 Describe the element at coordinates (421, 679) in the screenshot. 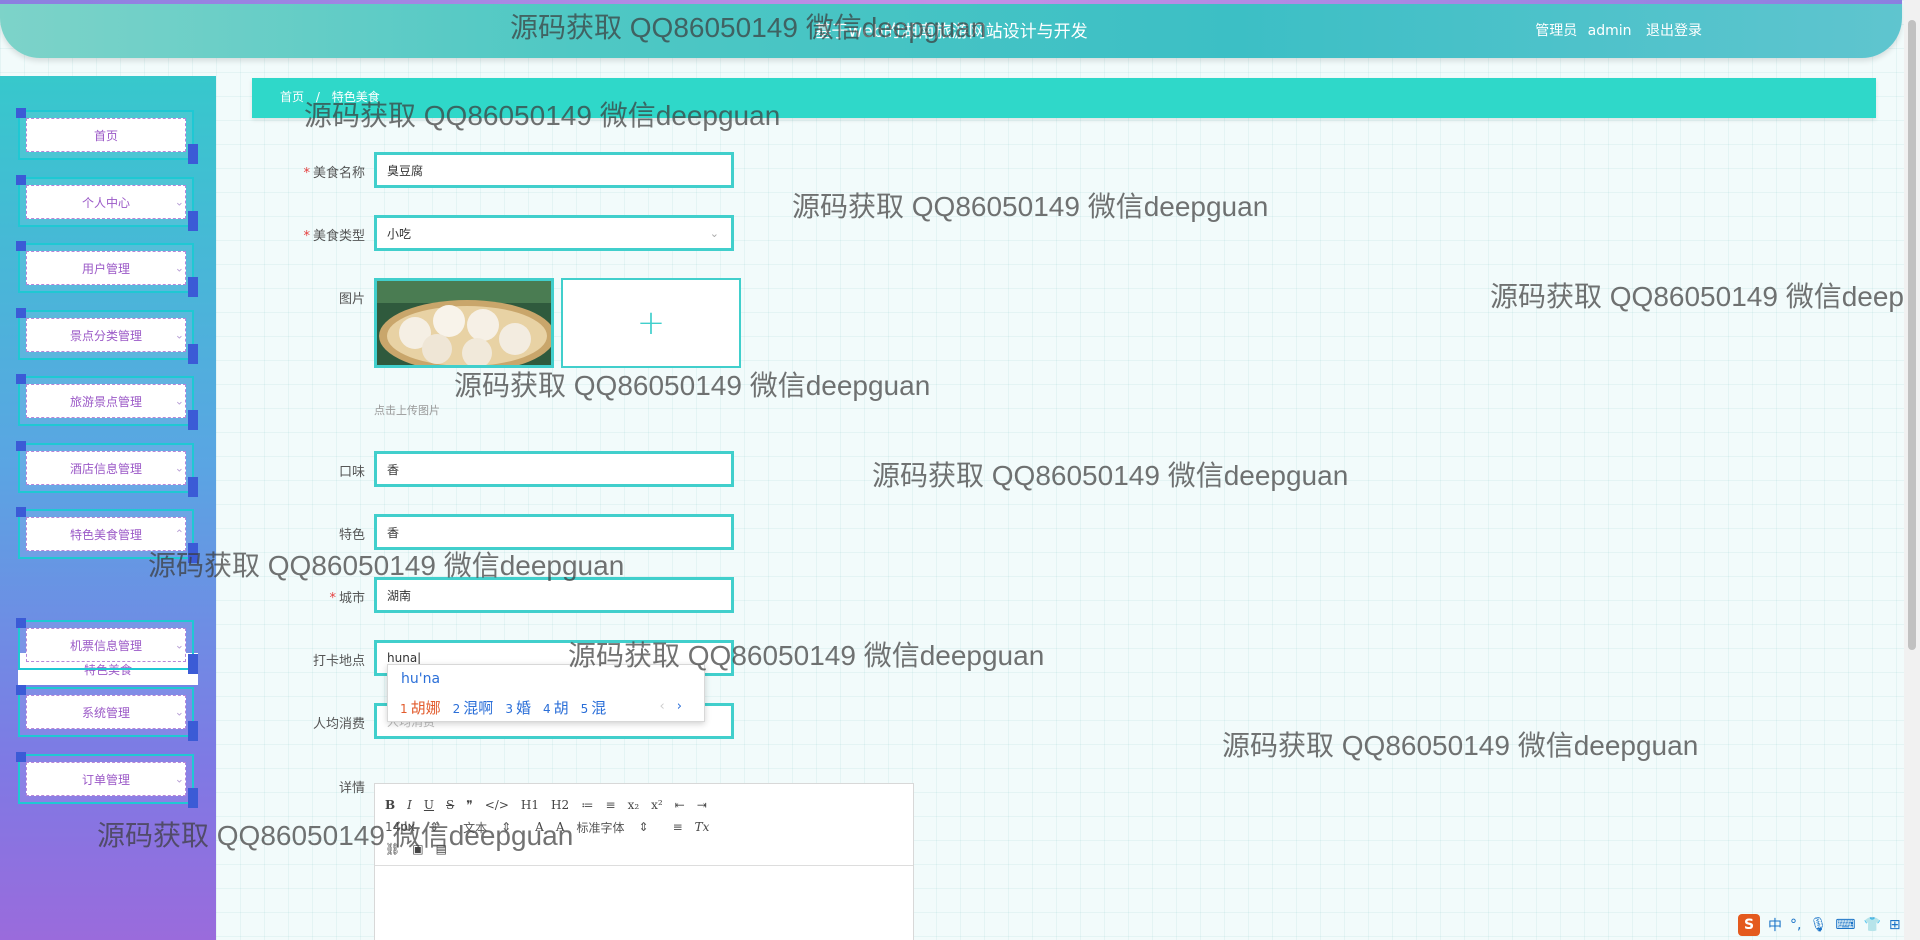

I see `ime-pinyin: hu'na` at that location.